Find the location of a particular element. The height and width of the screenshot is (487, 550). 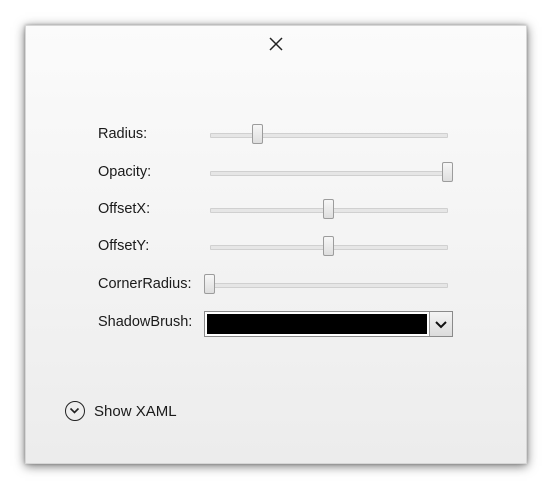

close-button is located at coordinates (276, 44).